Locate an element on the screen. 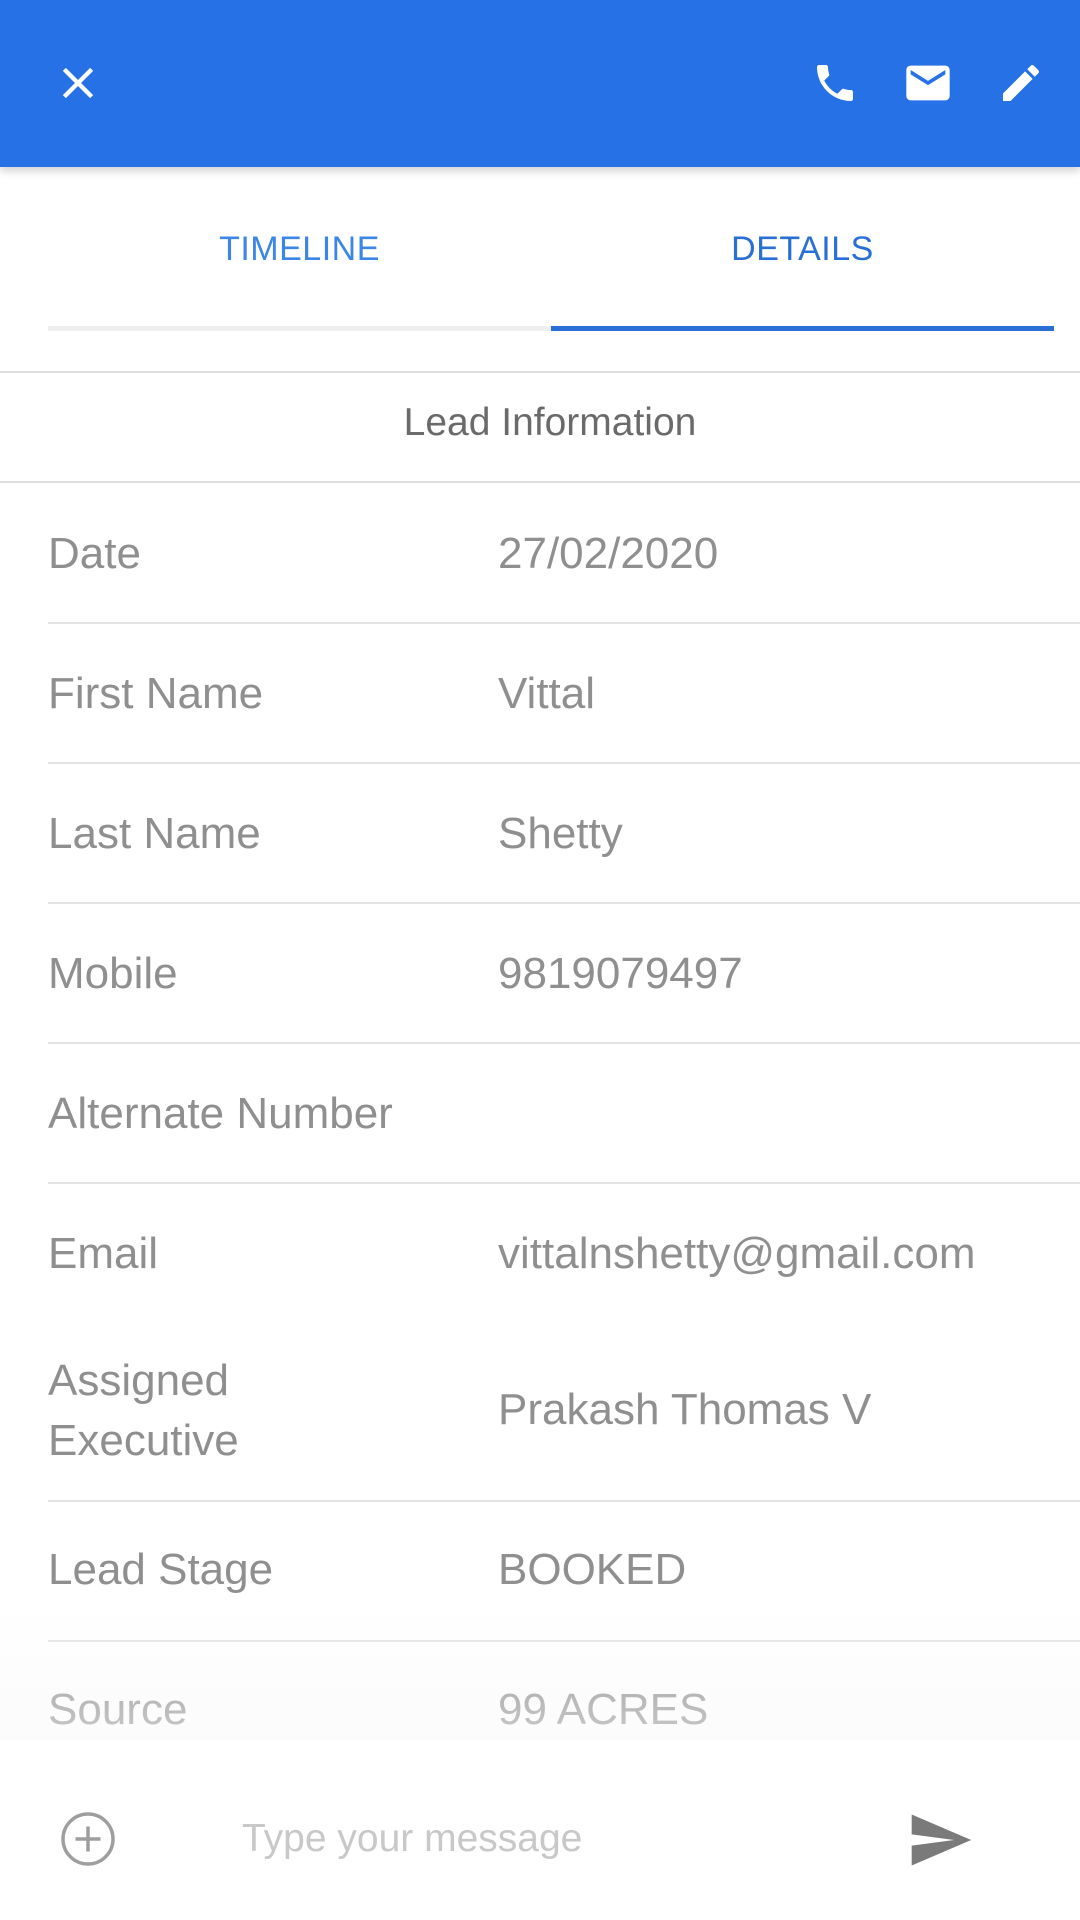 This screenshot has width=1080, height=1920. close-icon is located at coordinates (78, 83).